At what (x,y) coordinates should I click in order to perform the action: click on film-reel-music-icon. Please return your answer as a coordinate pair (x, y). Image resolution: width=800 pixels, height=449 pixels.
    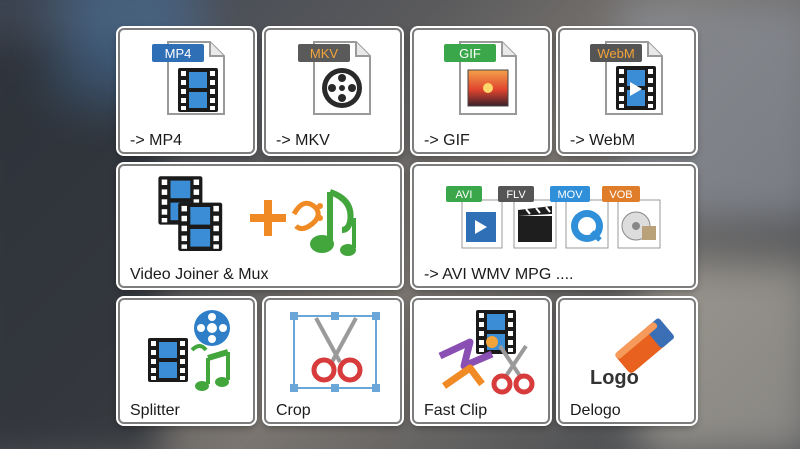
    Looking at the image, I should click on (189, 350).